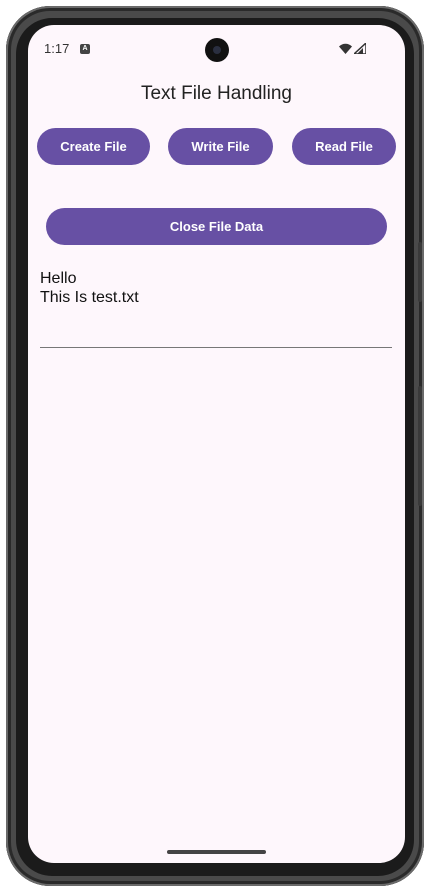 The image size is (431, 892). Describe the element at coordinates (345, 48) in the screenshot. I see `wifi-icon` at that location.